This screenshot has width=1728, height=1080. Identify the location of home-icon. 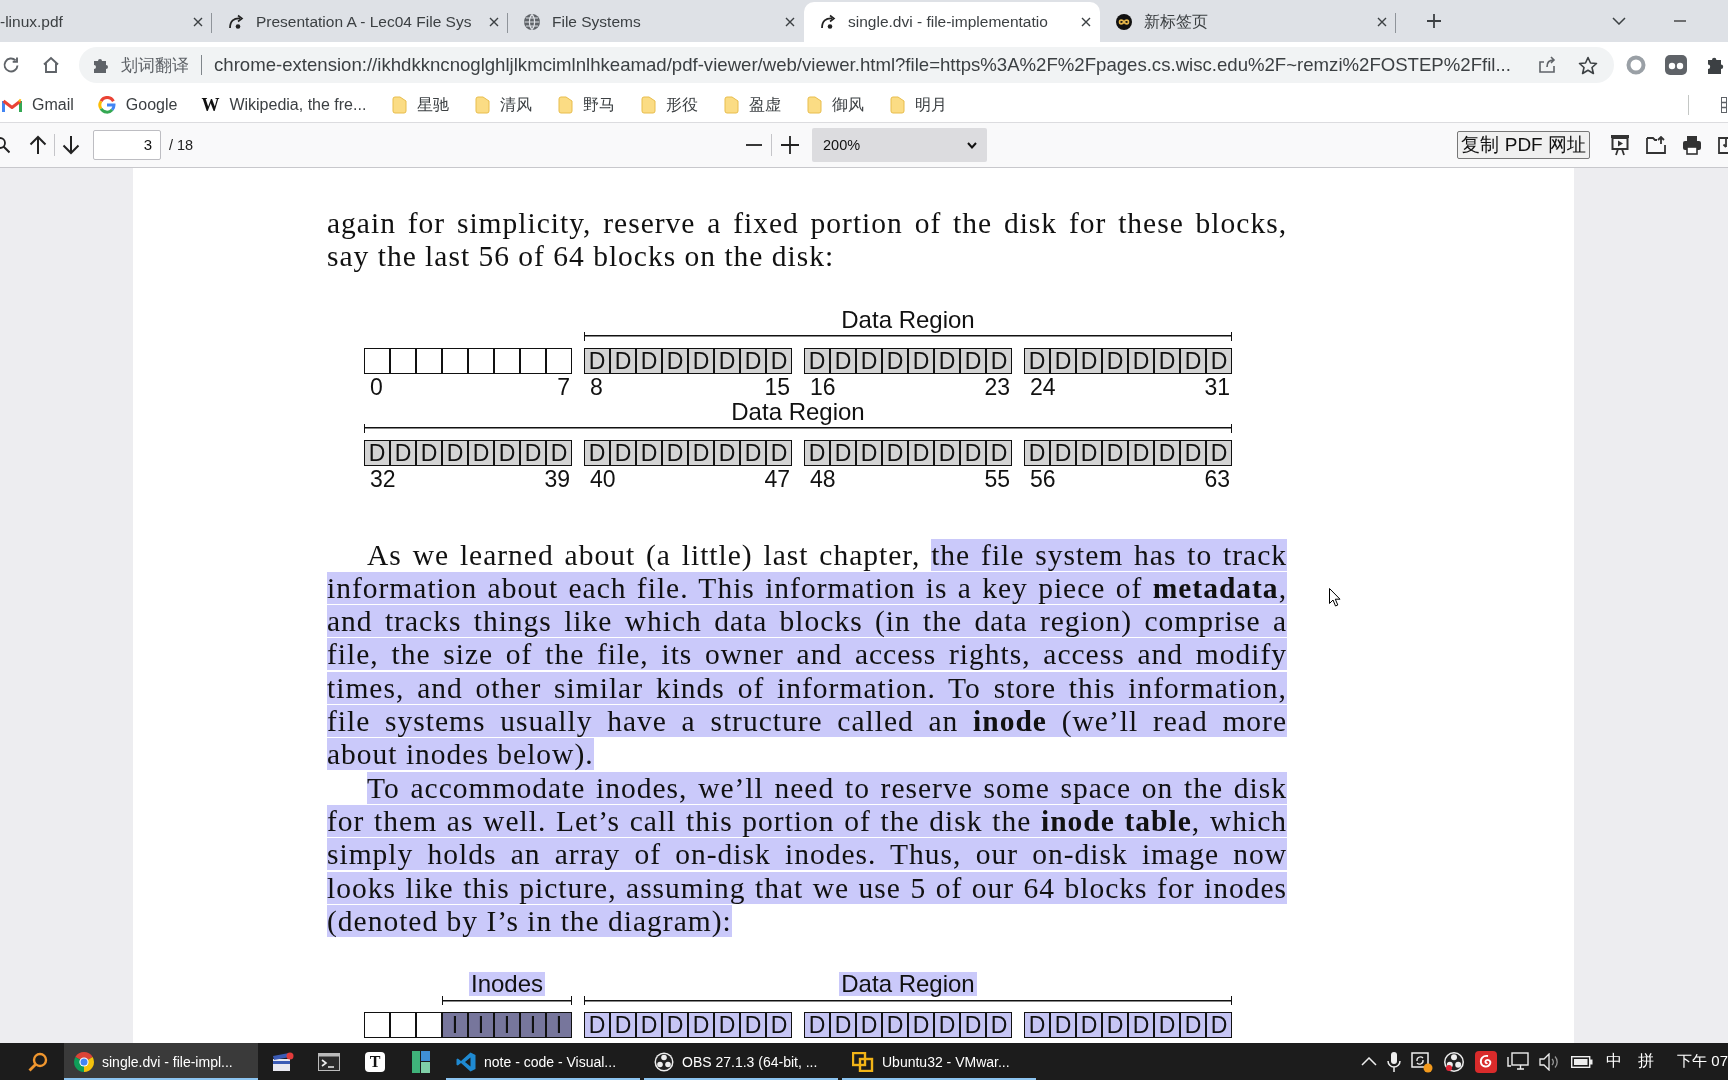
(51, 65).